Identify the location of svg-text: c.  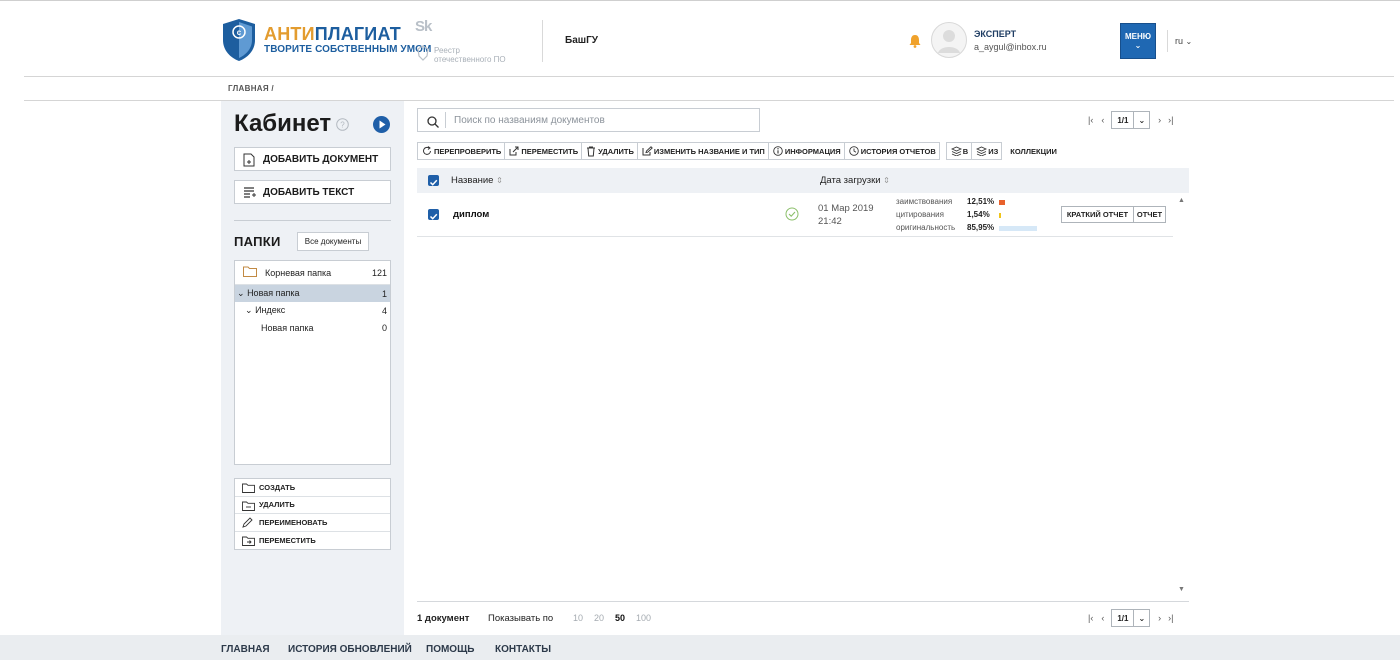
(239, 32).